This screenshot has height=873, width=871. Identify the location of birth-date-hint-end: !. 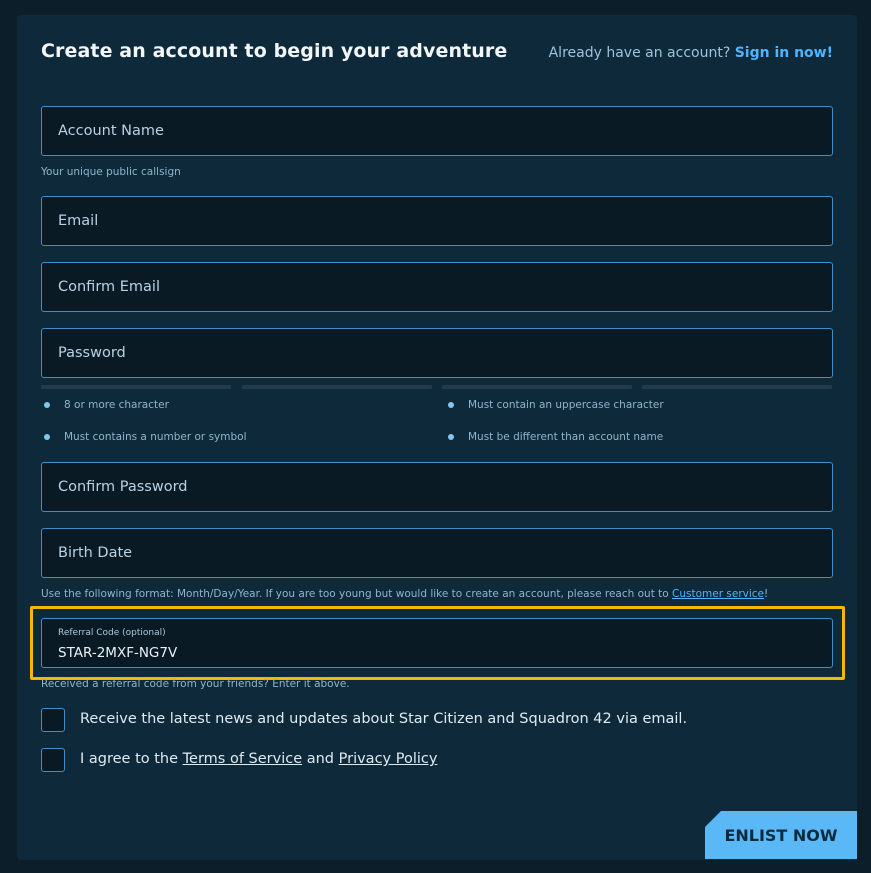
(766, 594).